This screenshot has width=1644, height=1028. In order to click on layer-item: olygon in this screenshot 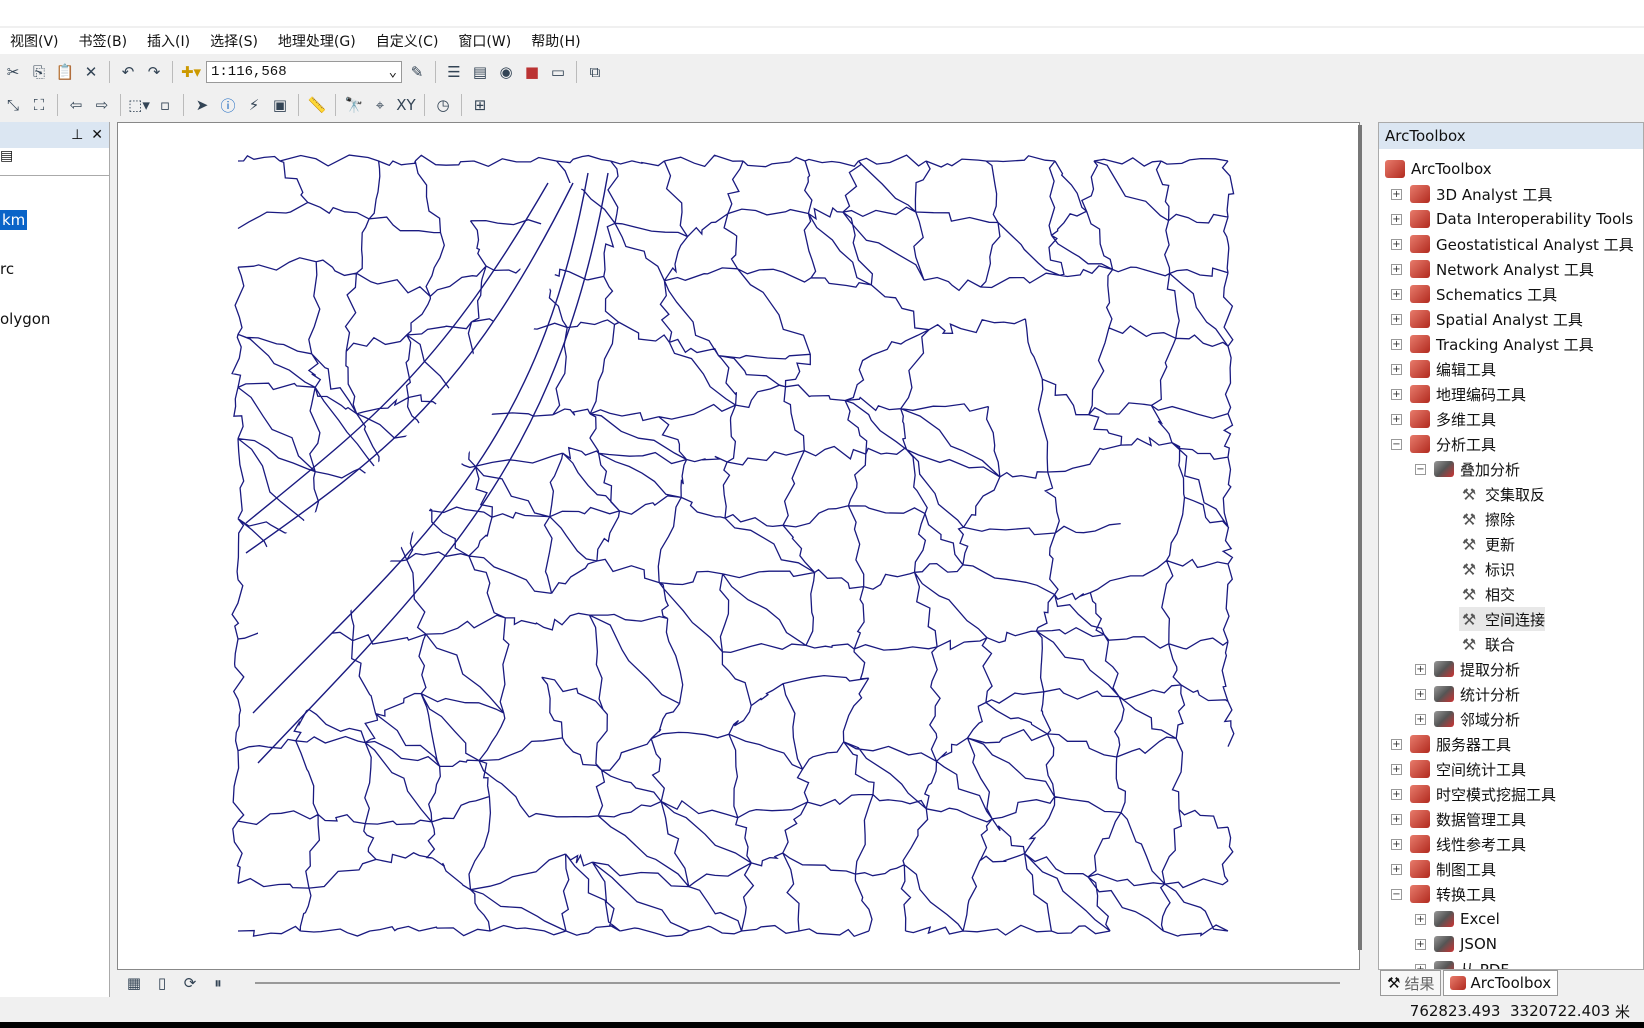, I will do `click(25, 319)`.